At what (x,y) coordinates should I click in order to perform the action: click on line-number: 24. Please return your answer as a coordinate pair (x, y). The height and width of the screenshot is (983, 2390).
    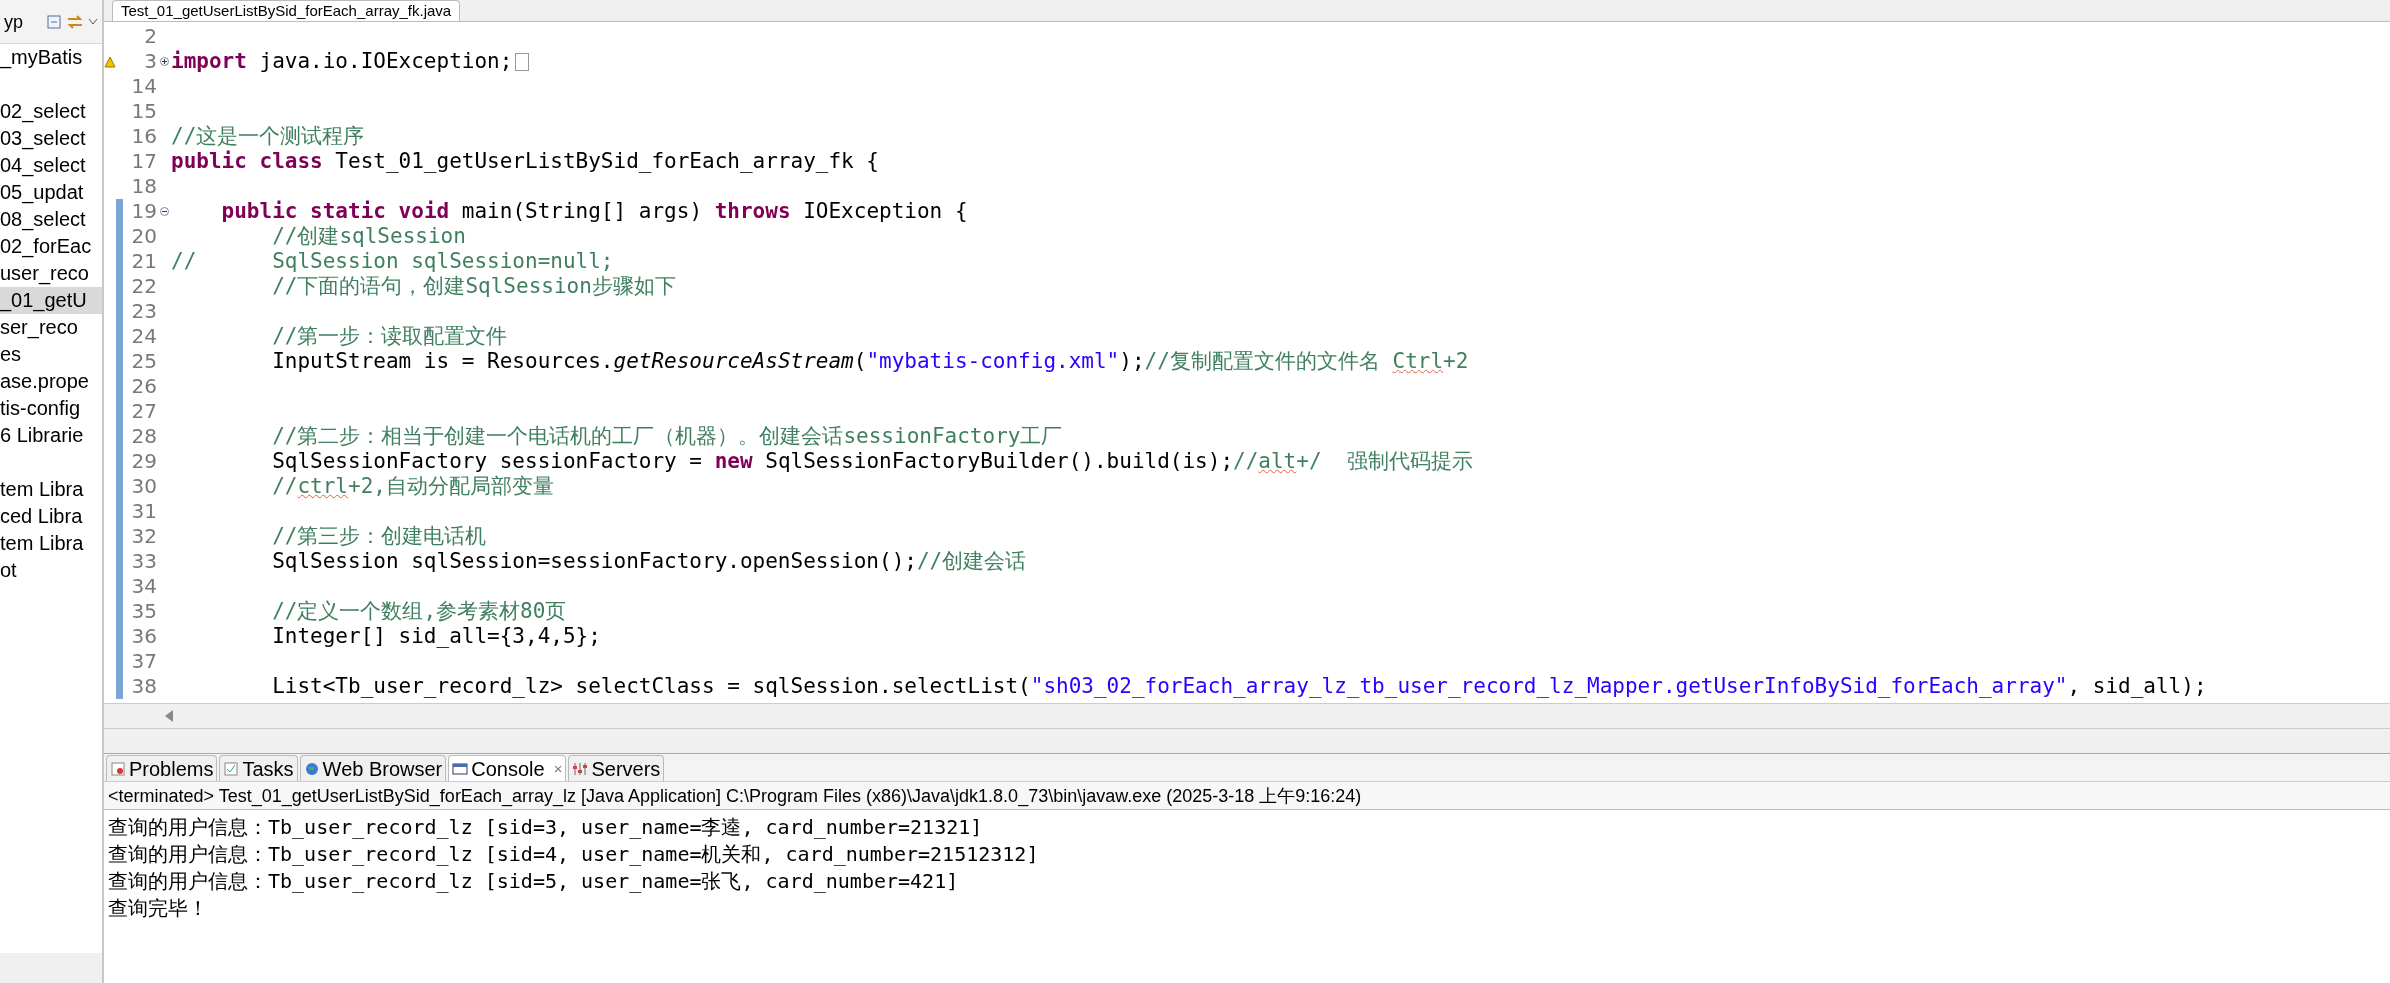
    Looking at the image, I should click on (143, 336).